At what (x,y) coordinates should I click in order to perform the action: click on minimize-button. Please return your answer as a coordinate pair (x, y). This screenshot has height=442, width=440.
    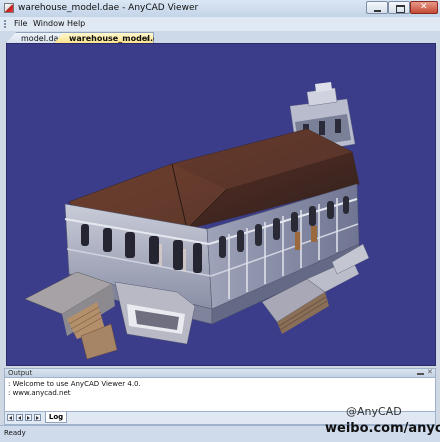
    Looking at the image, I should click on (377, 7).